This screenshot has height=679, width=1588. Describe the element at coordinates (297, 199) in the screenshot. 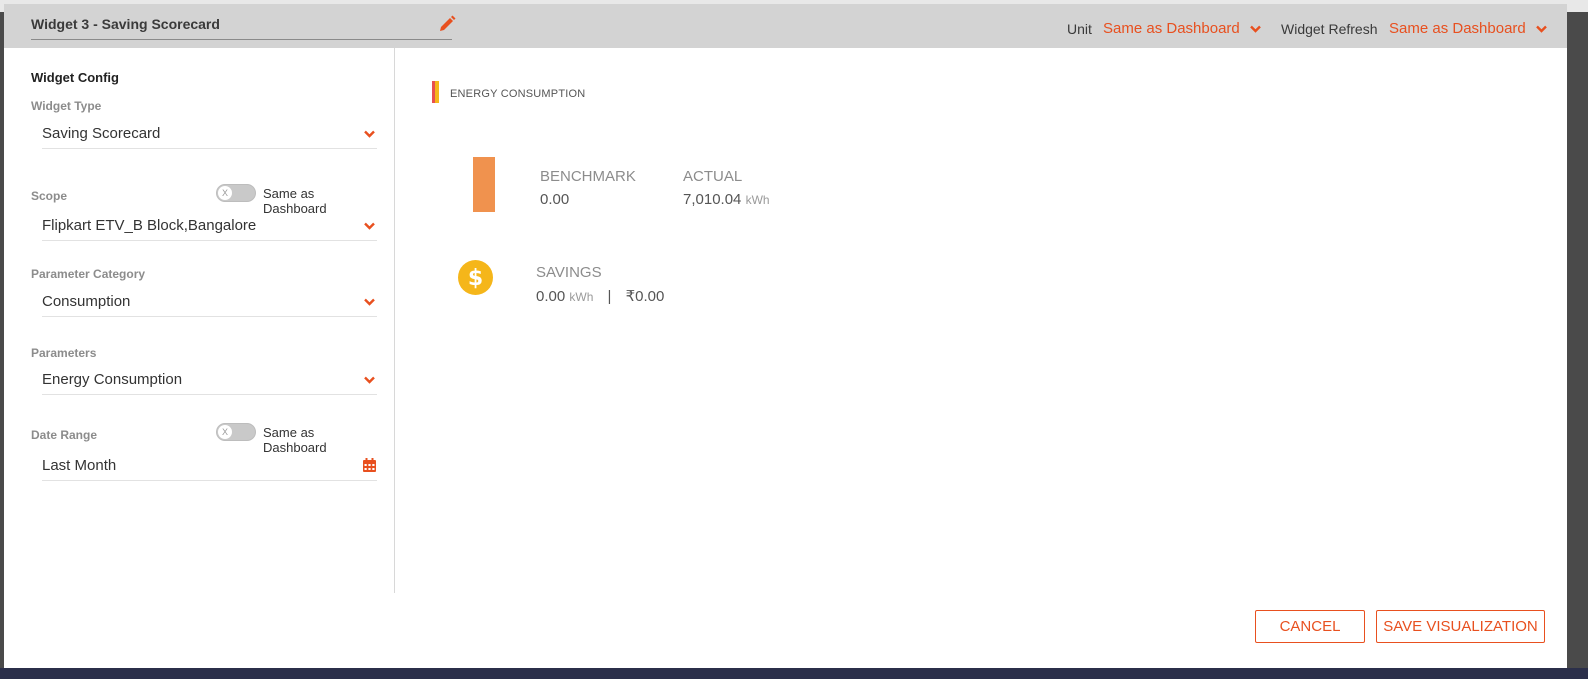

I see `scope-same-as-dashboard-toggle: X Same as Dashboard` at that location.